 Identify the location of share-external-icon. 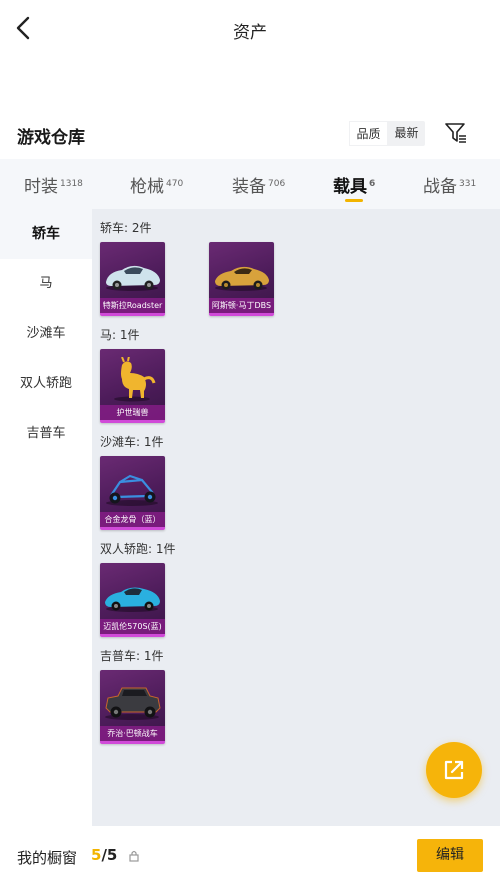
(454, 770).